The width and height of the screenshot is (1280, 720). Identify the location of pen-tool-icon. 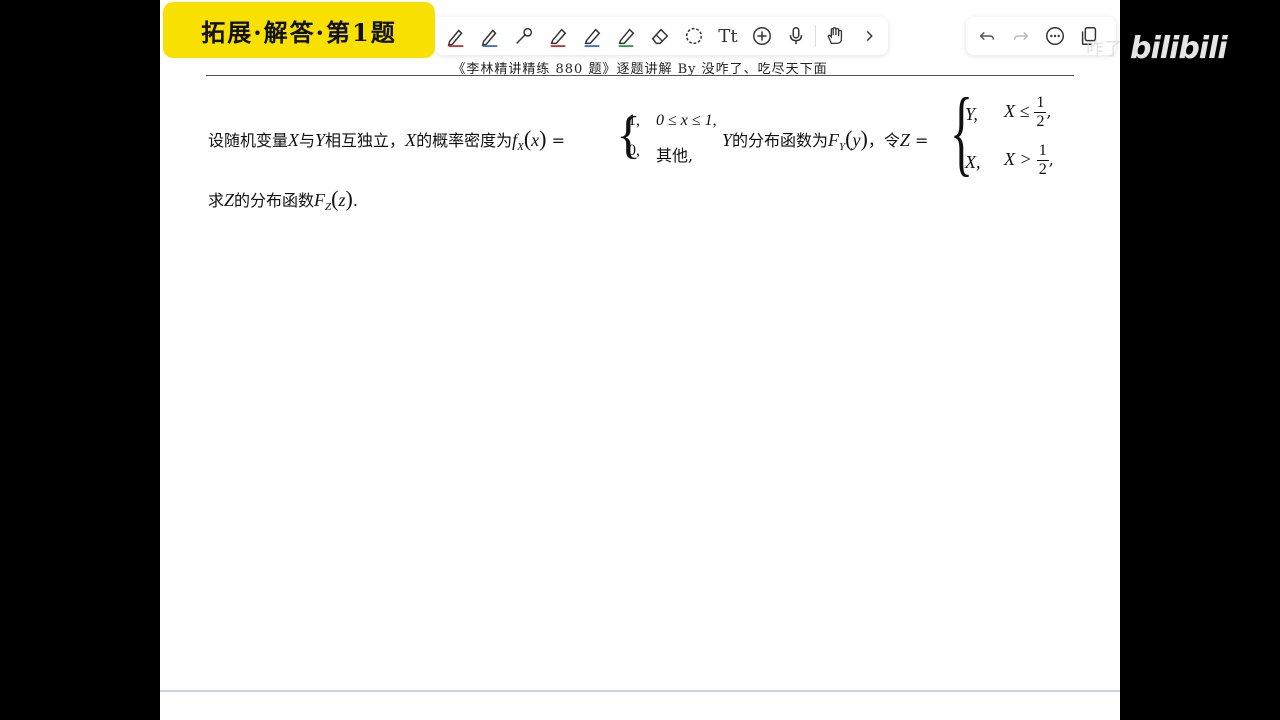
(524, 35).